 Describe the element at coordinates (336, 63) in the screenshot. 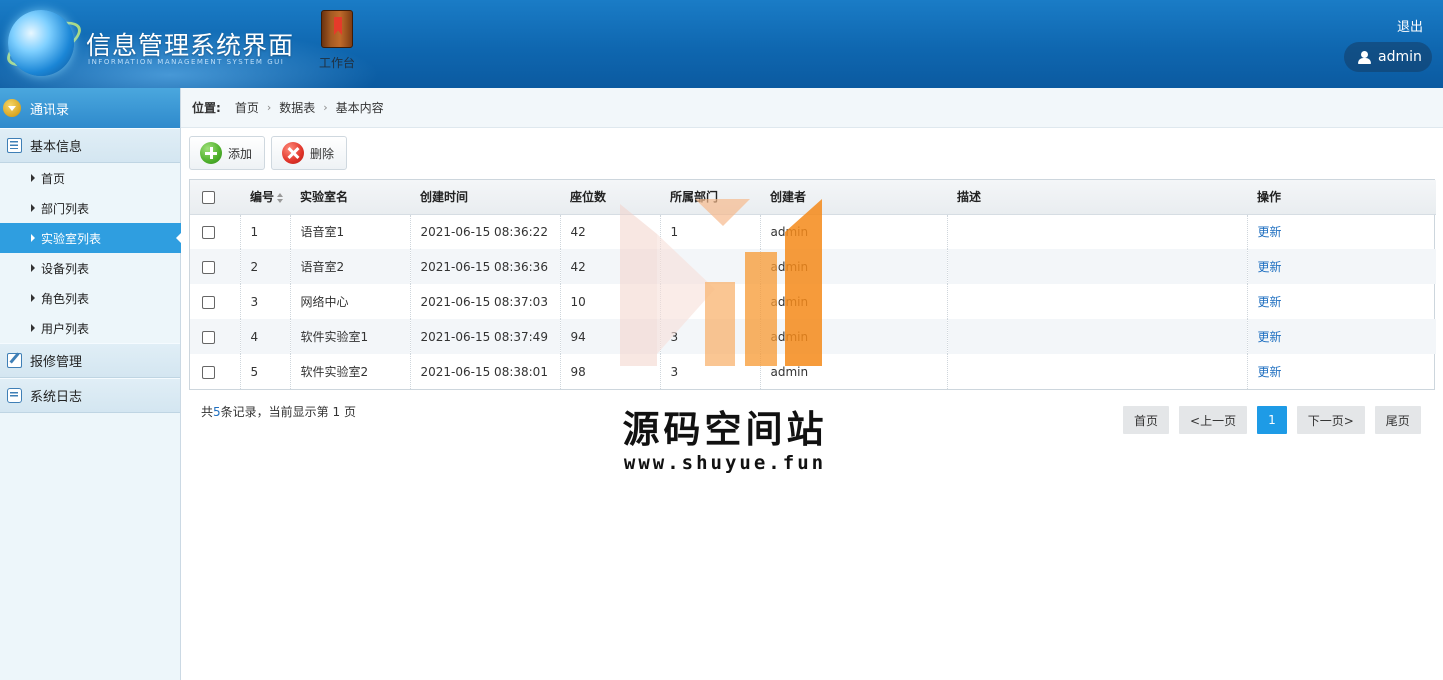

I see `workbench-label: 工作台` at that location.